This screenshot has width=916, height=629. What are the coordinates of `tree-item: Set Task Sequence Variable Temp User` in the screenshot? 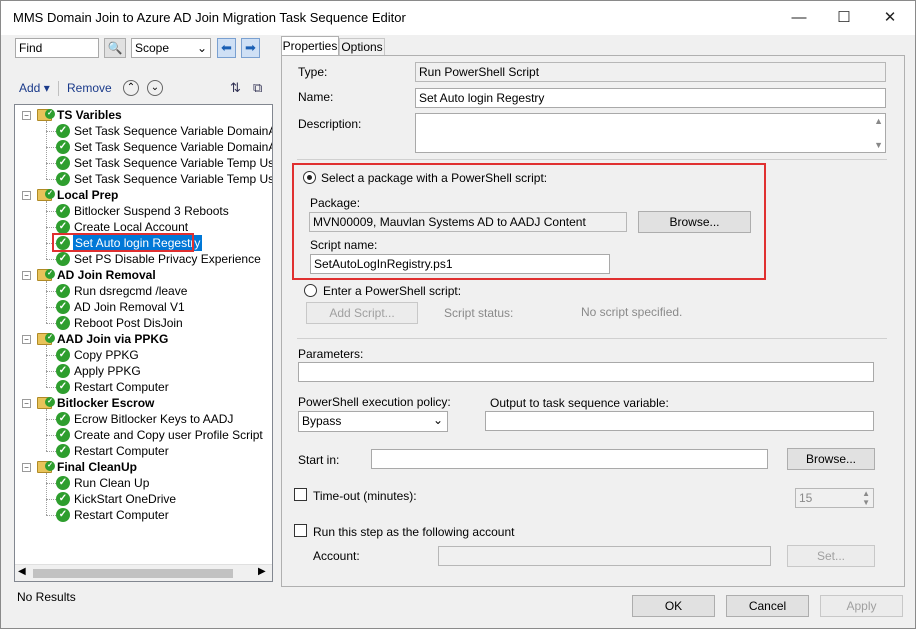 It's located at (173, 163).